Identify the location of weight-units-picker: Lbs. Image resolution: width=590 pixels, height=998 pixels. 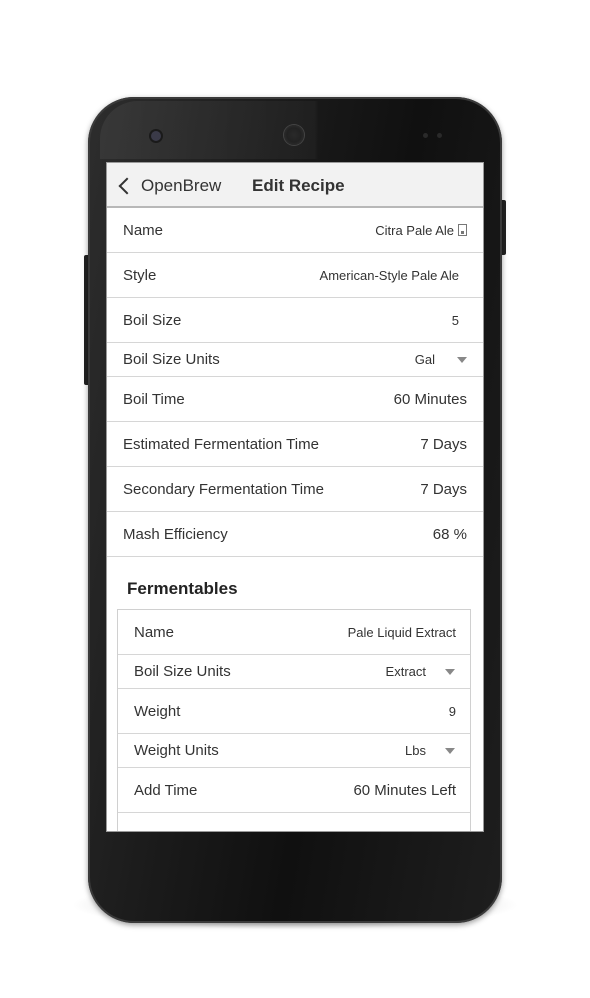
(415, 750).